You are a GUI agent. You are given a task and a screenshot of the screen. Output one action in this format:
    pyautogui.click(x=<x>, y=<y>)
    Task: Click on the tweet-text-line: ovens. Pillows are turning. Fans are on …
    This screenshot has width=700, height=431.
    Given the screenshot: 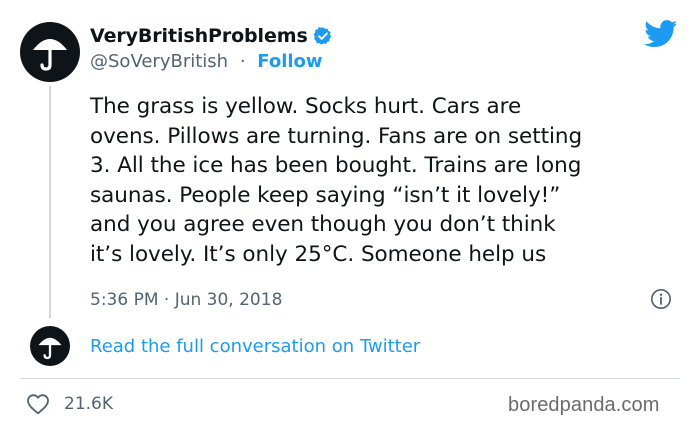 What is the action you would take?
    pyautogui.click(x=336, y=136)
    